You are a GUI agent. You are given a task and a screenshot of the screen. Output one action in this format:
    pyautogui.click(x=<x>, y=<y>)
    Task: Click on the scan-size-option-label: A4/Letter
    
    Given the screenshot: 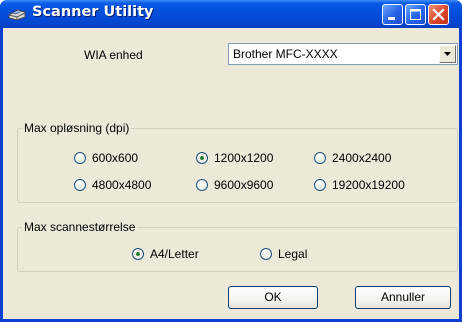 What is the action you would take?
    pyautogui.click(x=174, y=254)
    